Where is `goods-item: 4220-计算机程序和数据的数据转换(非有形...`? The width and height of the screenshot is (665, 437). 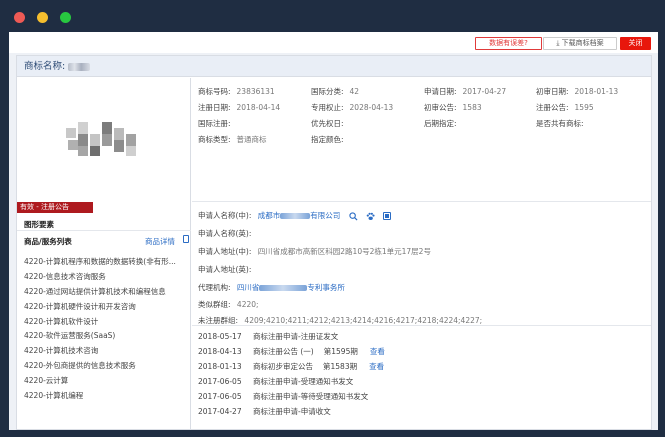
goods-item: 4220-计算机程序和数据的数据转换(非有形... is located at coordinates (100, 261).